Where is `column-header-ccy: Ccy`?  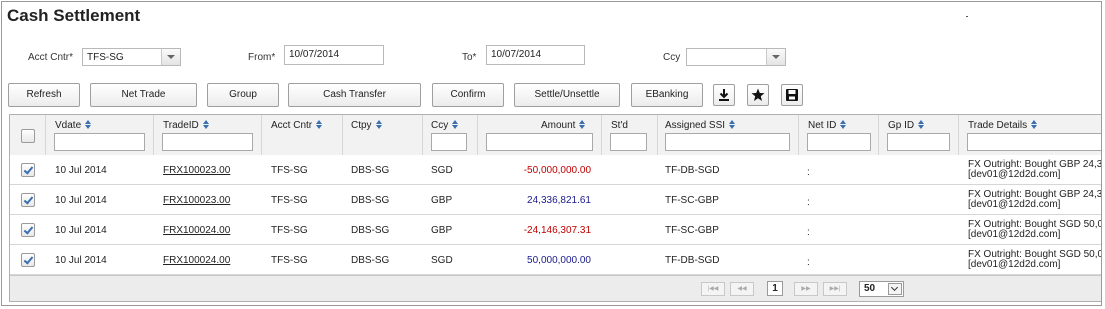 column-header-ccy: Ccy is located at coordinates (445, 125).